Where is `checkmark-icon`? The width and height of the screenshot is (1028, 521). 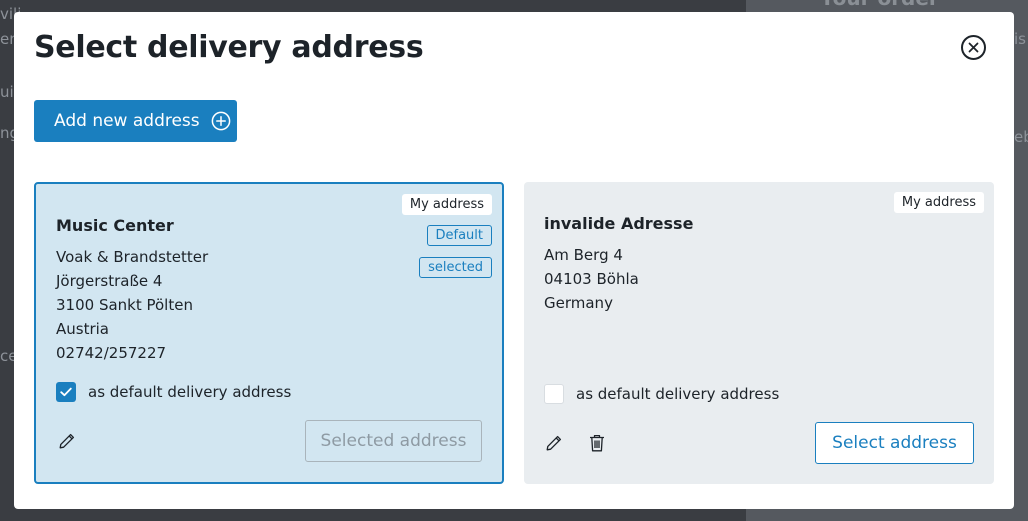 checkmark-icon is located at coordinates (66, 392).